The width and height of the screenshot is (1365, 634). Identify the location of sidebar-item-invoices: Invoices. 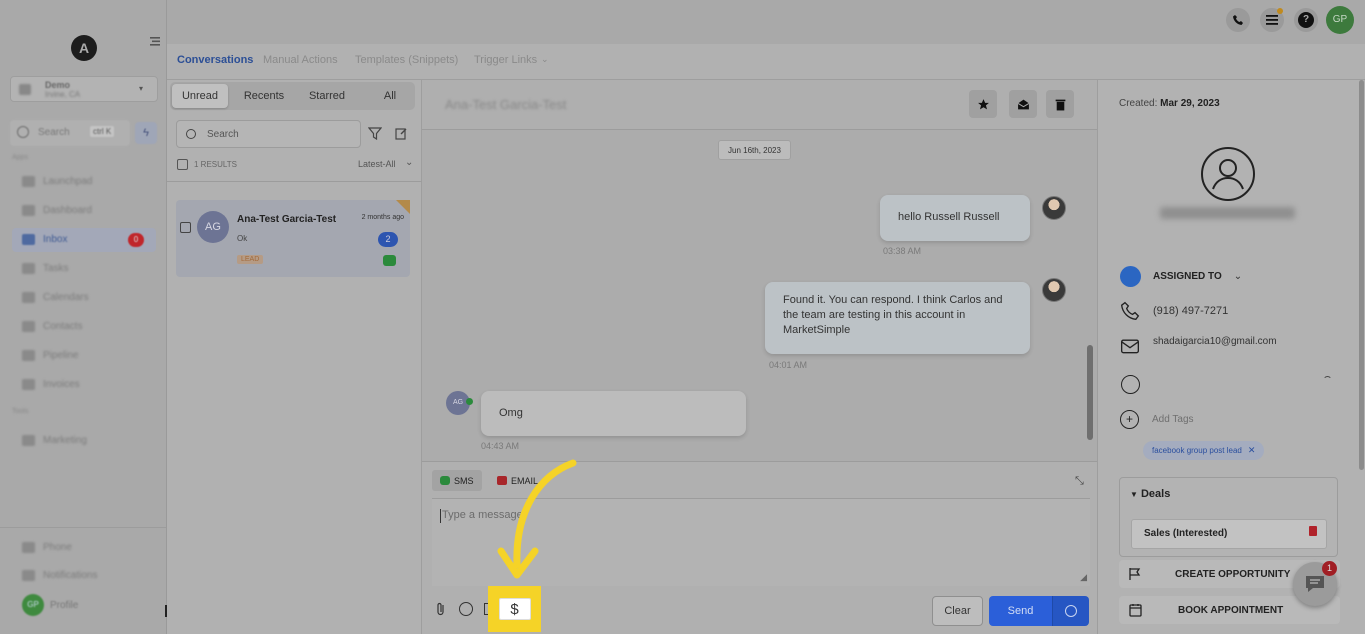
(51, 384).